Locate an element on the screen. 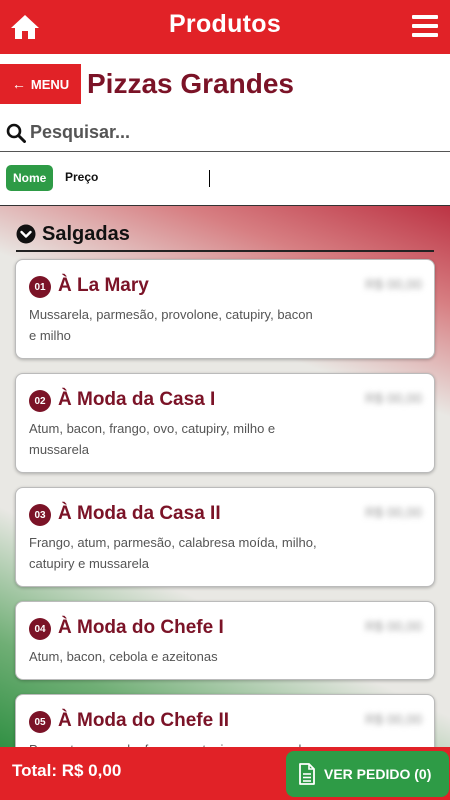 This screenshot has width=450, height=800. search-icon is located at coordinates (16, 133).